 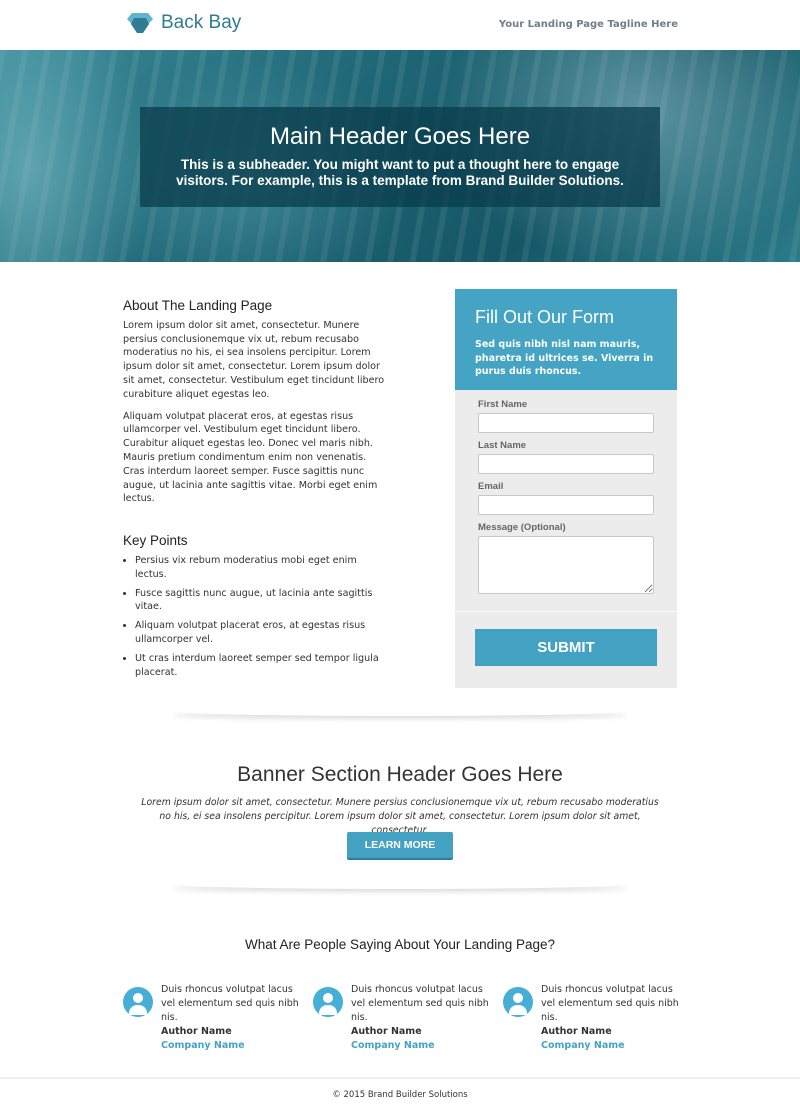 I want to click on about-title: About The Landing Page, so click(x=198, y=305).